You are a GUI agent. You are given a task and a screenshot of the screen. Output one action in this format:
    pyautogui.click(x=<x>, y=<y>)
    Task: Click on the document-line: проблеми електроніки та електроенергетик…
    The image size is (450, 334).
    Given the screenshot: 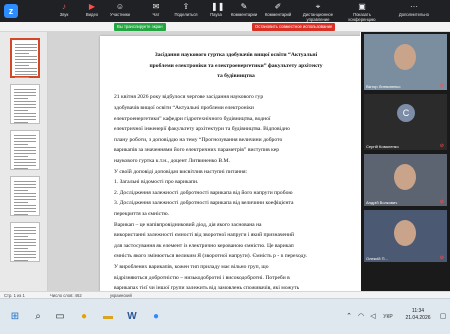 What is the action you would take?
    pyautogui.click(x=236, y=65)
    